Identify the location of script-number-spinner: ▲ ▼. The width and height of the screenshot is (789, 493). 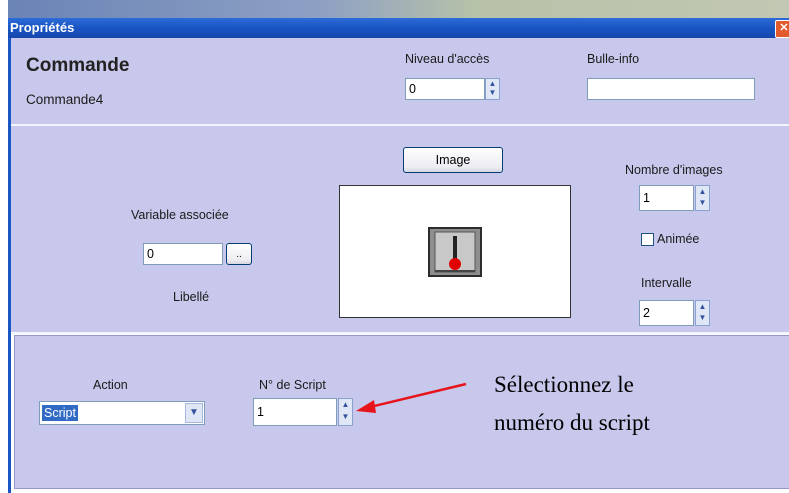
(345, 412).